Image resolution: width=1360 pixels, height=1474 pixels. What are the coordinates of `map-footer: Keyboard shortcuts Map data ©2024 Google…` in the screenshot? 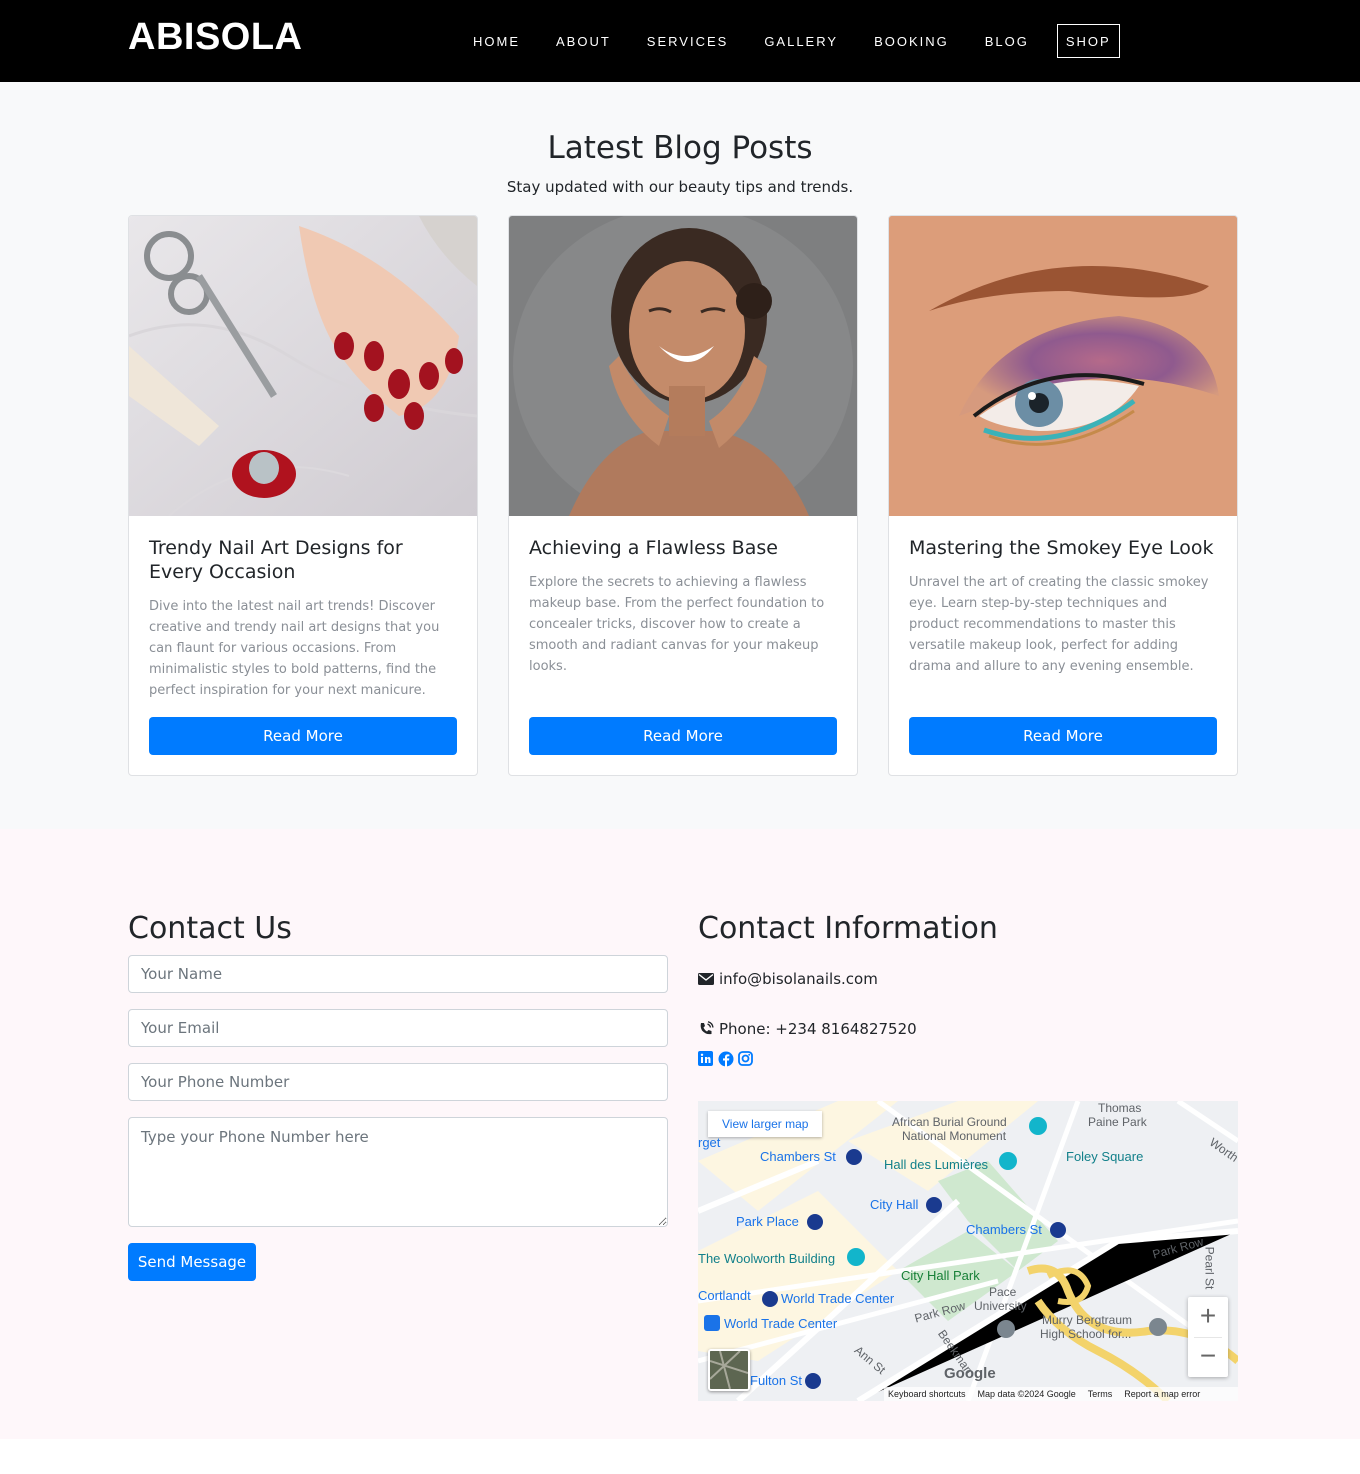 It's located at (1061, 1394).